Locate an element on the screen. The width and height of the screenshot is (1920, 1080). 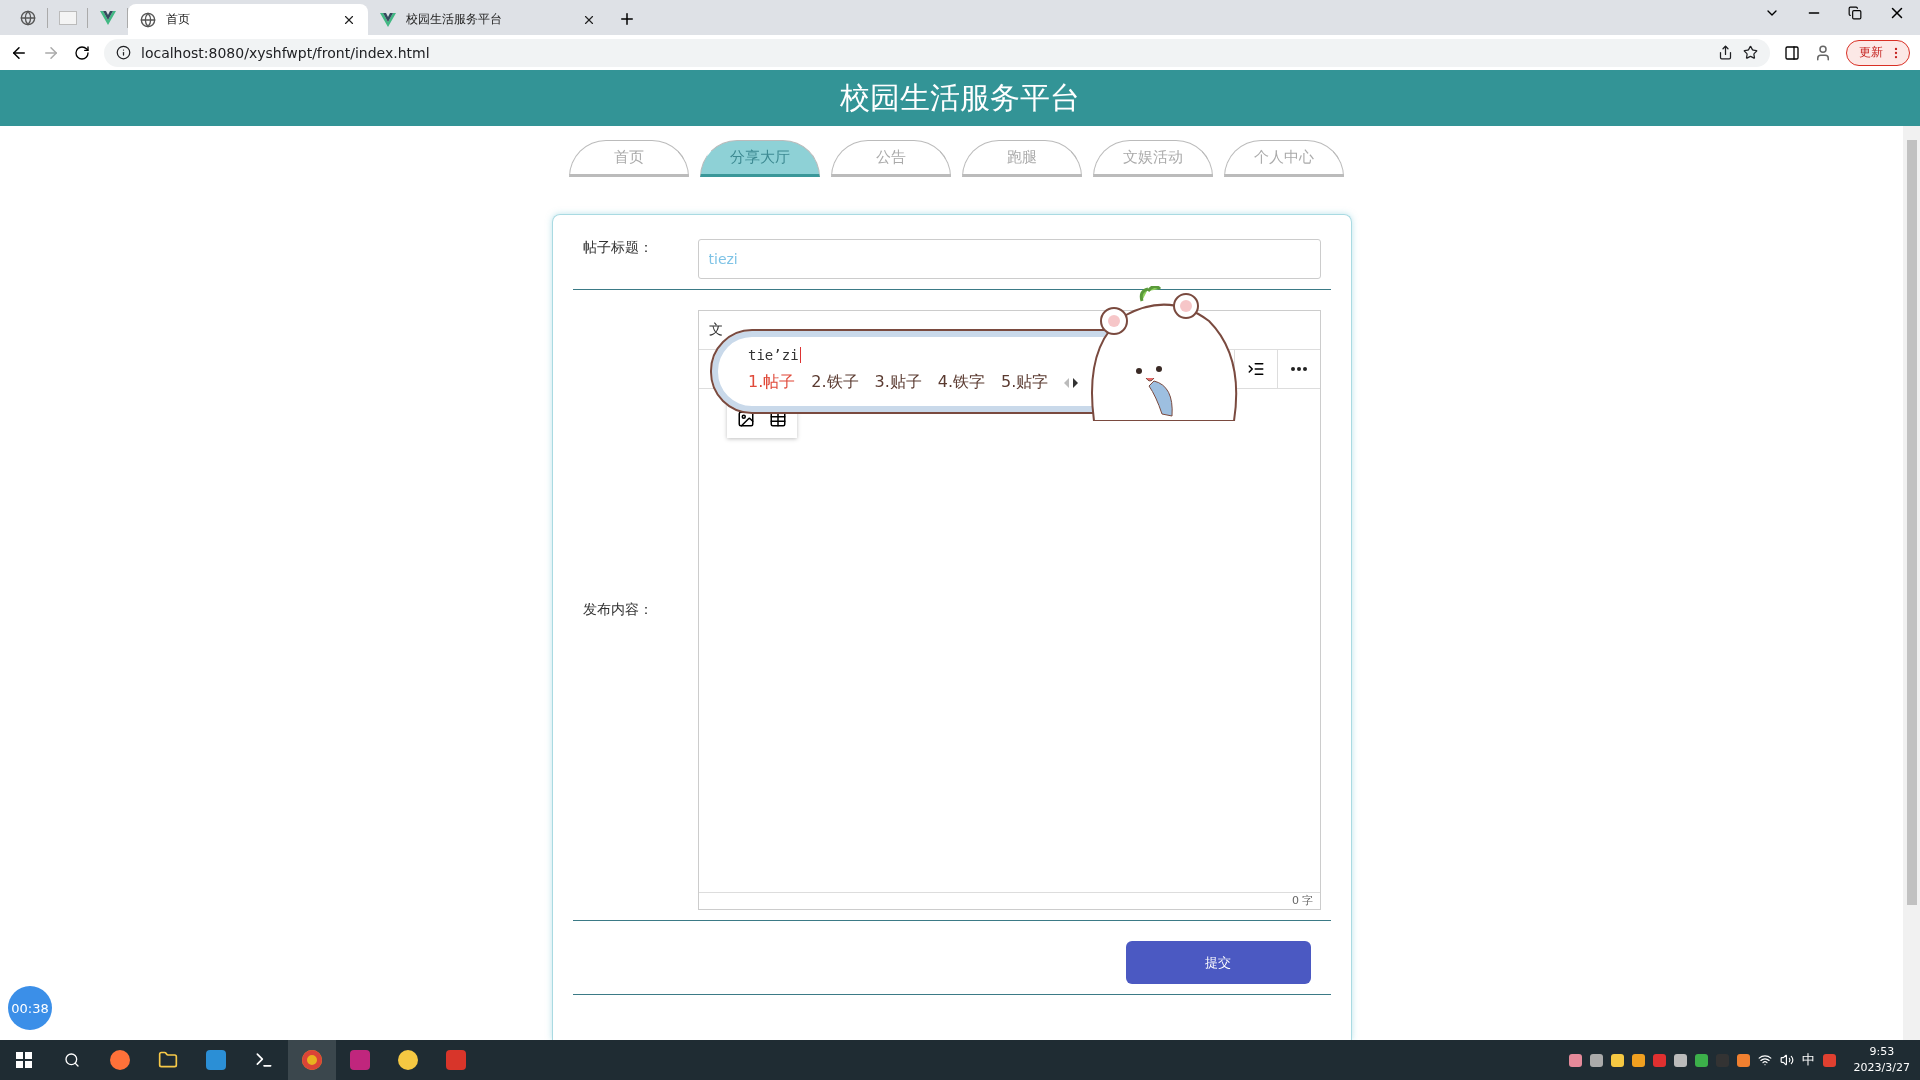
taskbar-app-icon is located at coordinates (312, 1060).